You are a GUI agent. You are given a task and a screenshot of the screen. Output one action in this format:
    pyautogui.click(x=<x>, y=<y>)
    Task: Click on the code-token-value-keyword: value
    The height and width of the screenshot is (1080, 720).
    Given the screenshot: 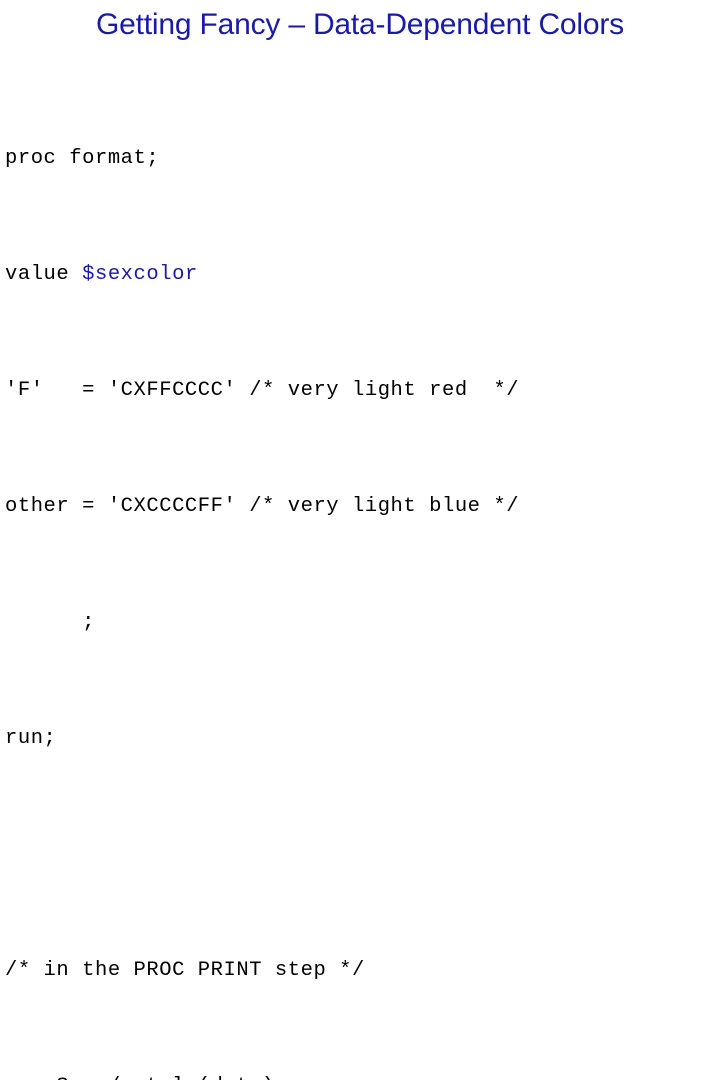 What is the action you would take?
    pyautogui.click(x=44, y=274)
    